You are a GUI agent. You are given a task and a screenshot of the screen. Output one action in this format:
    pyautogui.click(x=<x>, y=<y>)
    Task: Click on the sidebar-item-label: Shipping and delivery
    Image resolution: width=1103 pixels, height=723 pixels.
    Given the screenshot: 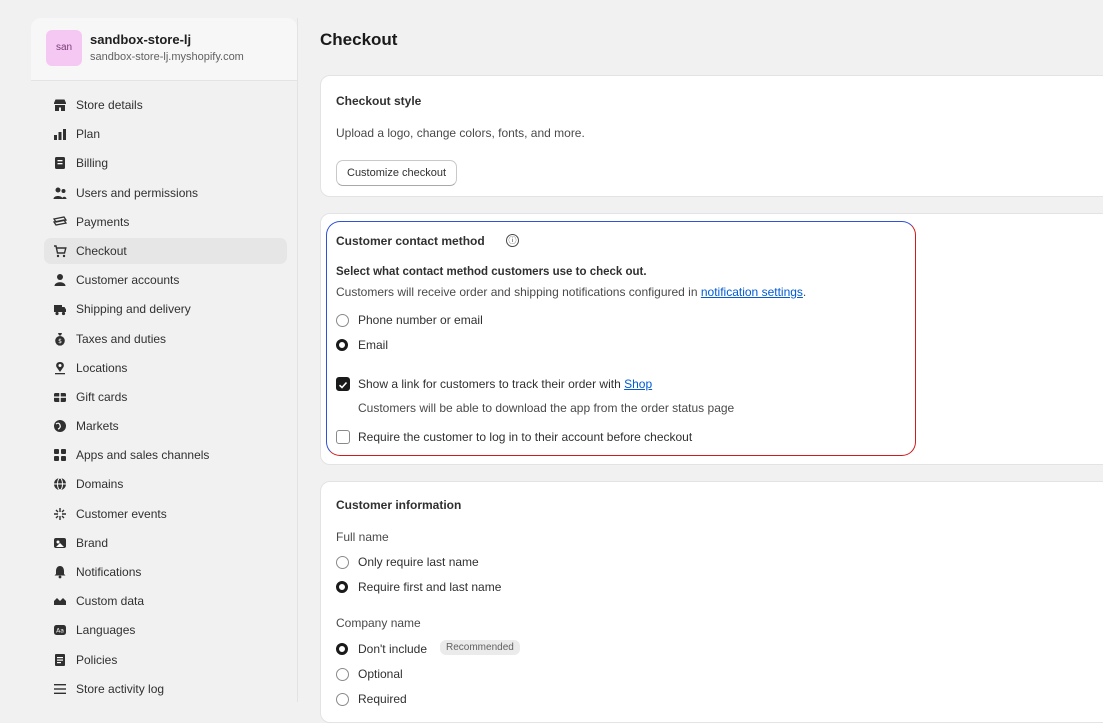 What is the action you would take?
    pyautogui.click(x=133, y=309)
    